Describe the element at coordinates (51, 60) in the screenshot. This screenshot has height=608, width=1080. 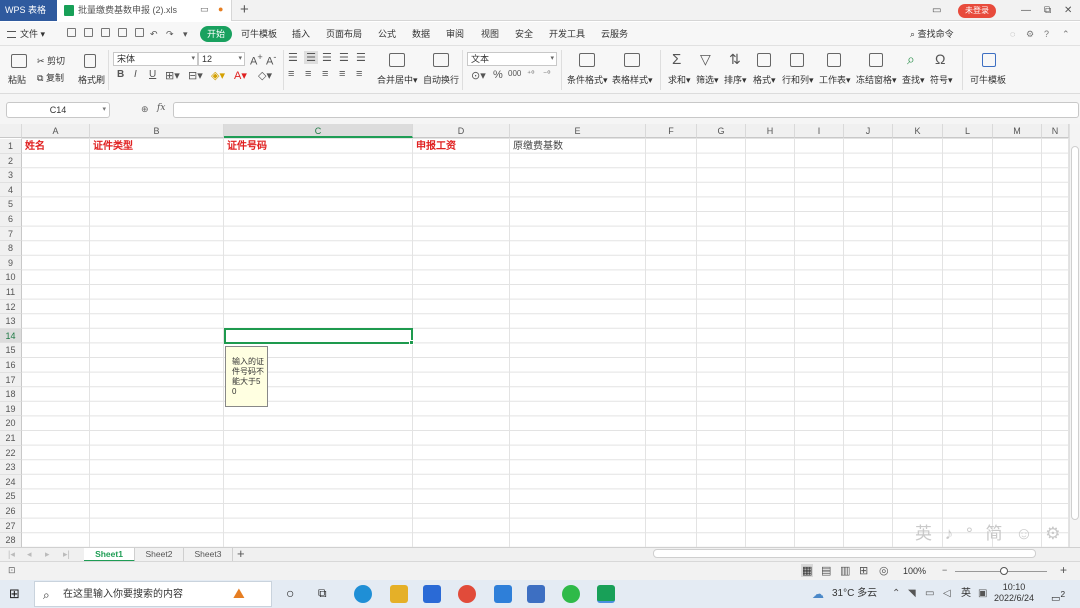
I see `cut-button: ✂ 剪切` at that location.